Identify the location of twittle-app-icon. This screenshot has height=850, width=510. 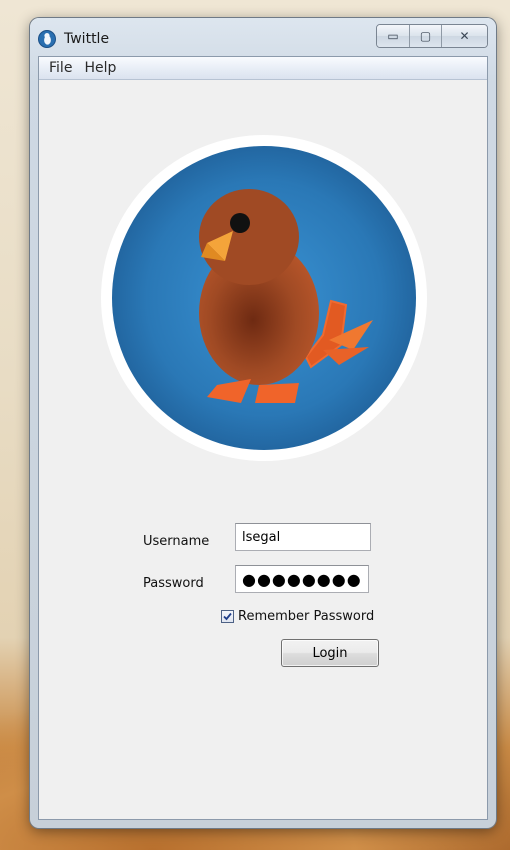
(47, 39).